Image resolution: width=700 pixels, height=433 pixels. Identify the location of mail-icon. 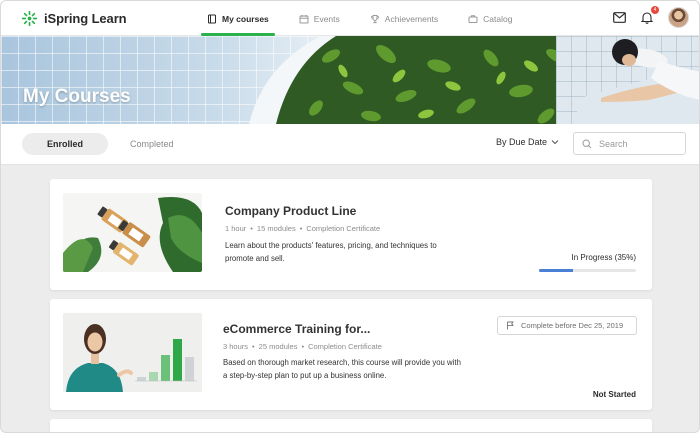
(619, 17).